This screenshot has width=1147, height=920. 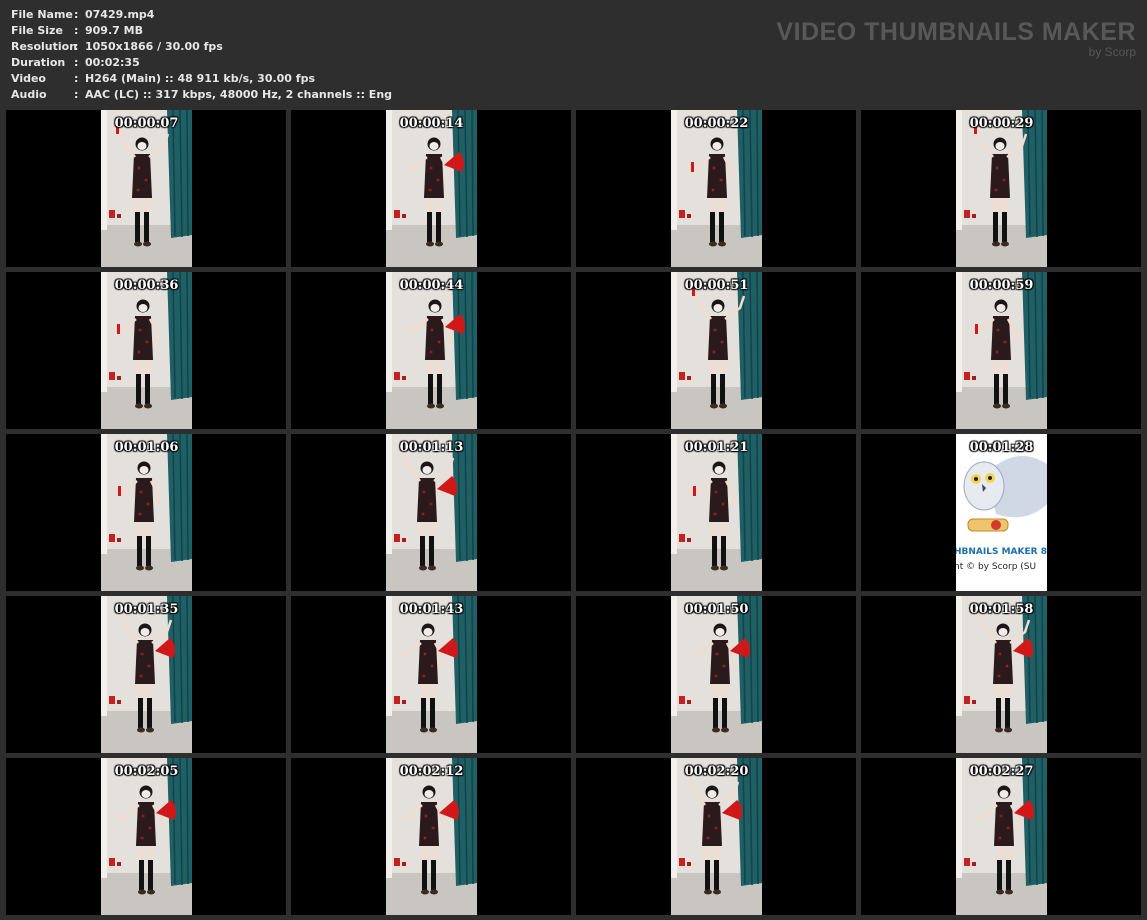 I want to click on info-value: 1050x1866 / 30.00 fps, so click(x=154, y=46).